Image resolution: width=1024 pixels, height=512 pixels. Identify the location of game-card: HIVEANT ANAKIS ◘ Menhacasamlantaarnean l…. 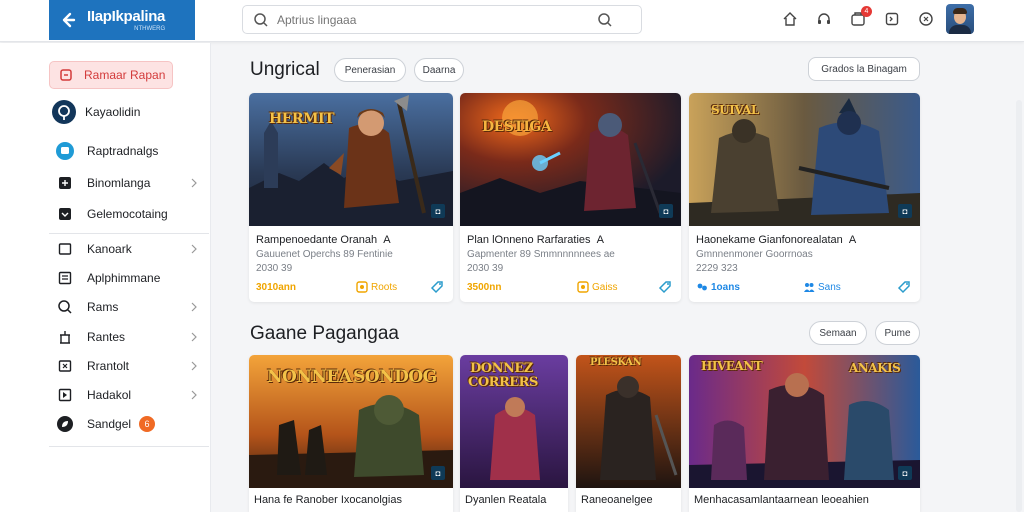
(804, 433).